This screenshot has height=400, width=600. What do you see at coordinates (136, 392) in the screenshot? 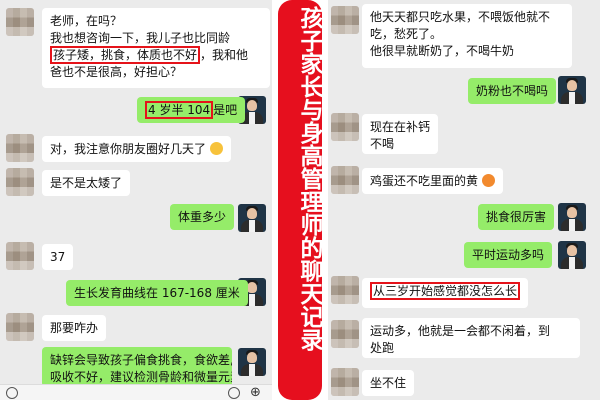
I see `input-toolbar: ⊕` at bounding box center [136, 392].